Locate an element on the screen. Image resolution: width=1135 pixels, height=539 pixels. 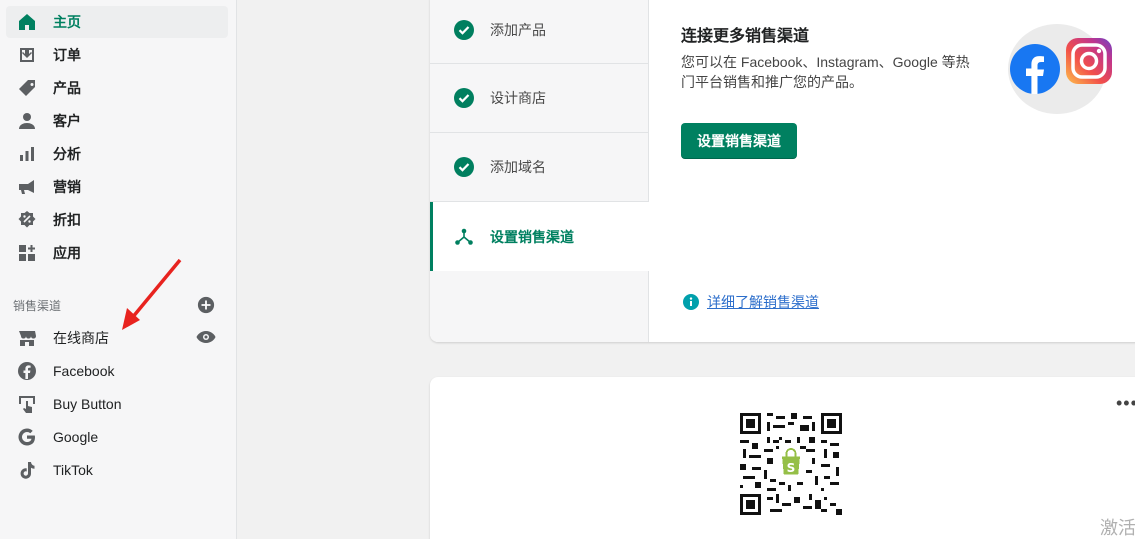
sidebar-item-discounts: 折扣 is located at coordinates (117, 220).